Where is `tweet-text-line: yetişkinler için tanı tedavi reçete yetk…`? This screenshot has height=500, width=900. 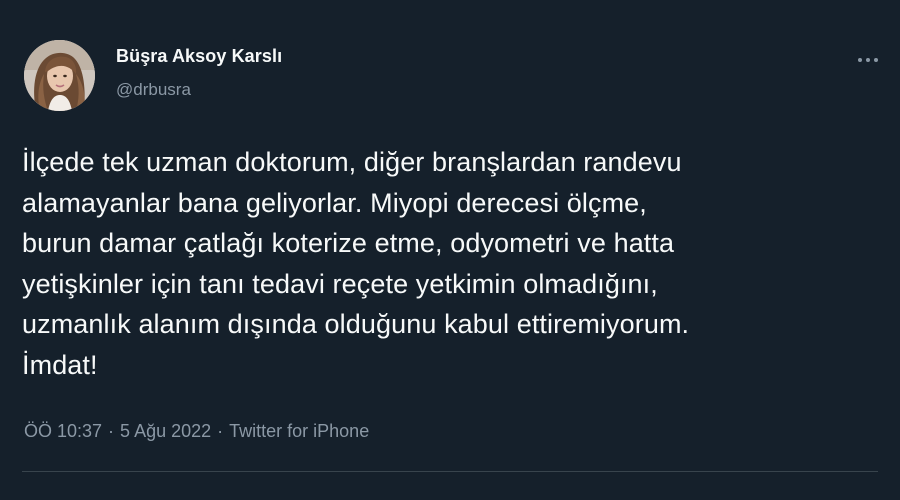
tweet-text-line: yetişkinler için tanı tedavi reçete yetk… is located at coordinates (340, 283).